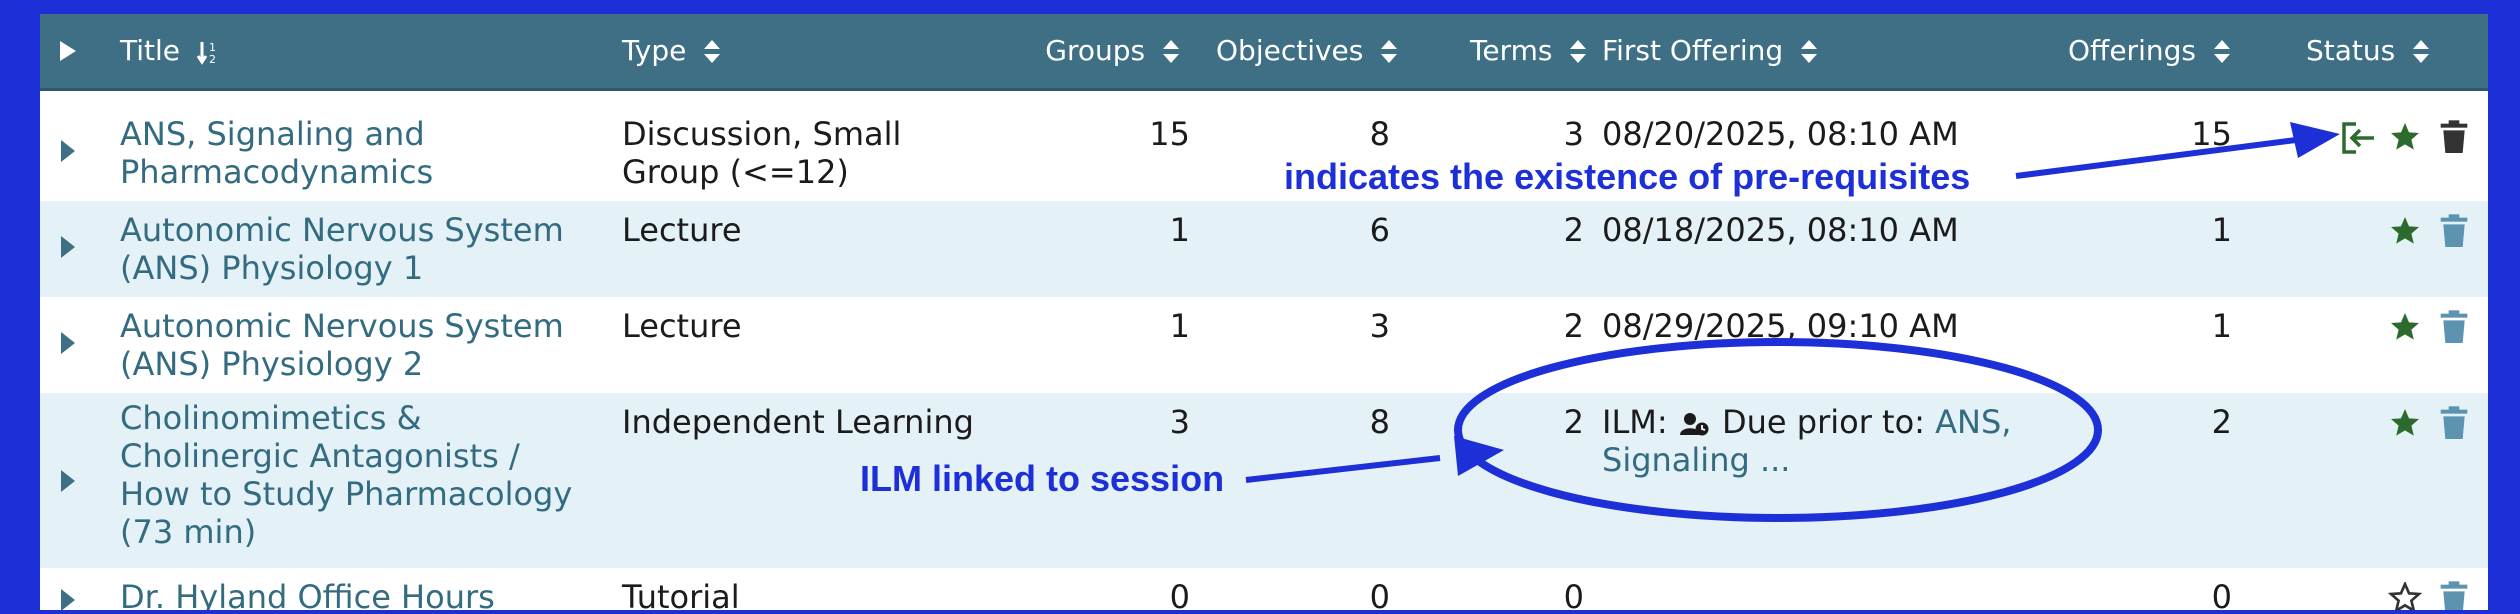  I want to click on annotation-ilm-text: ILM linked to session, so click(1042, 478).